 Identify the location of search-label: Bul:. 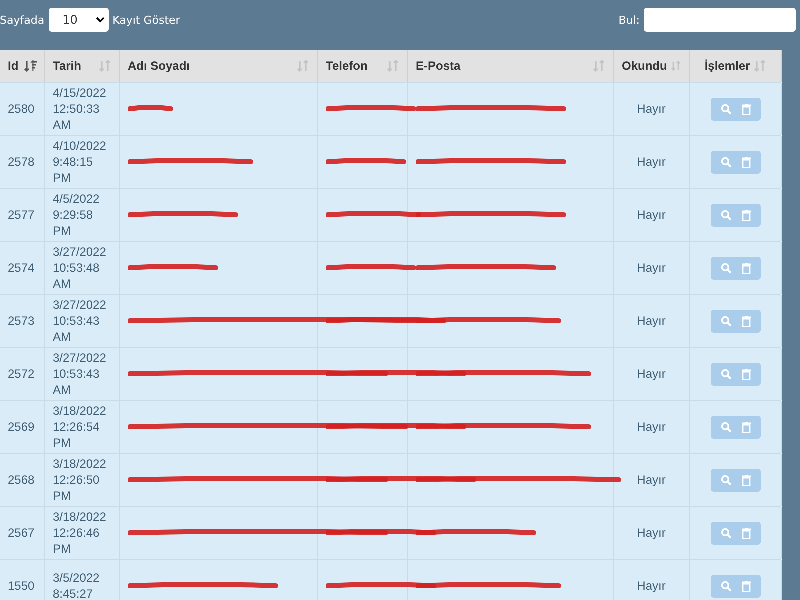
(629, 20).